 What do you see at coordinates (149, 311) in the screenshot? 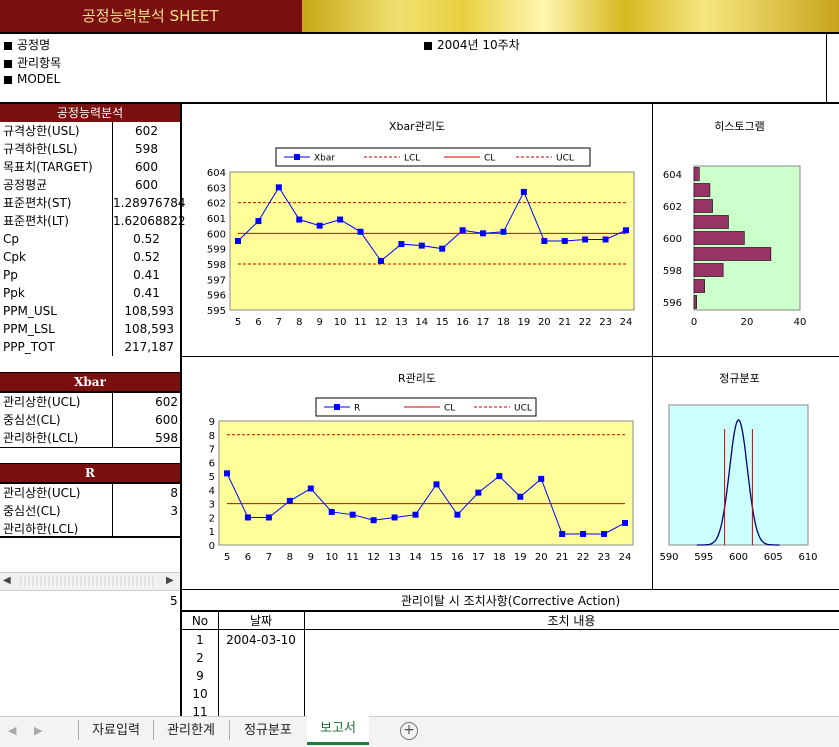
I see `capability-value: 108,593` at bounding box center [149, 311].